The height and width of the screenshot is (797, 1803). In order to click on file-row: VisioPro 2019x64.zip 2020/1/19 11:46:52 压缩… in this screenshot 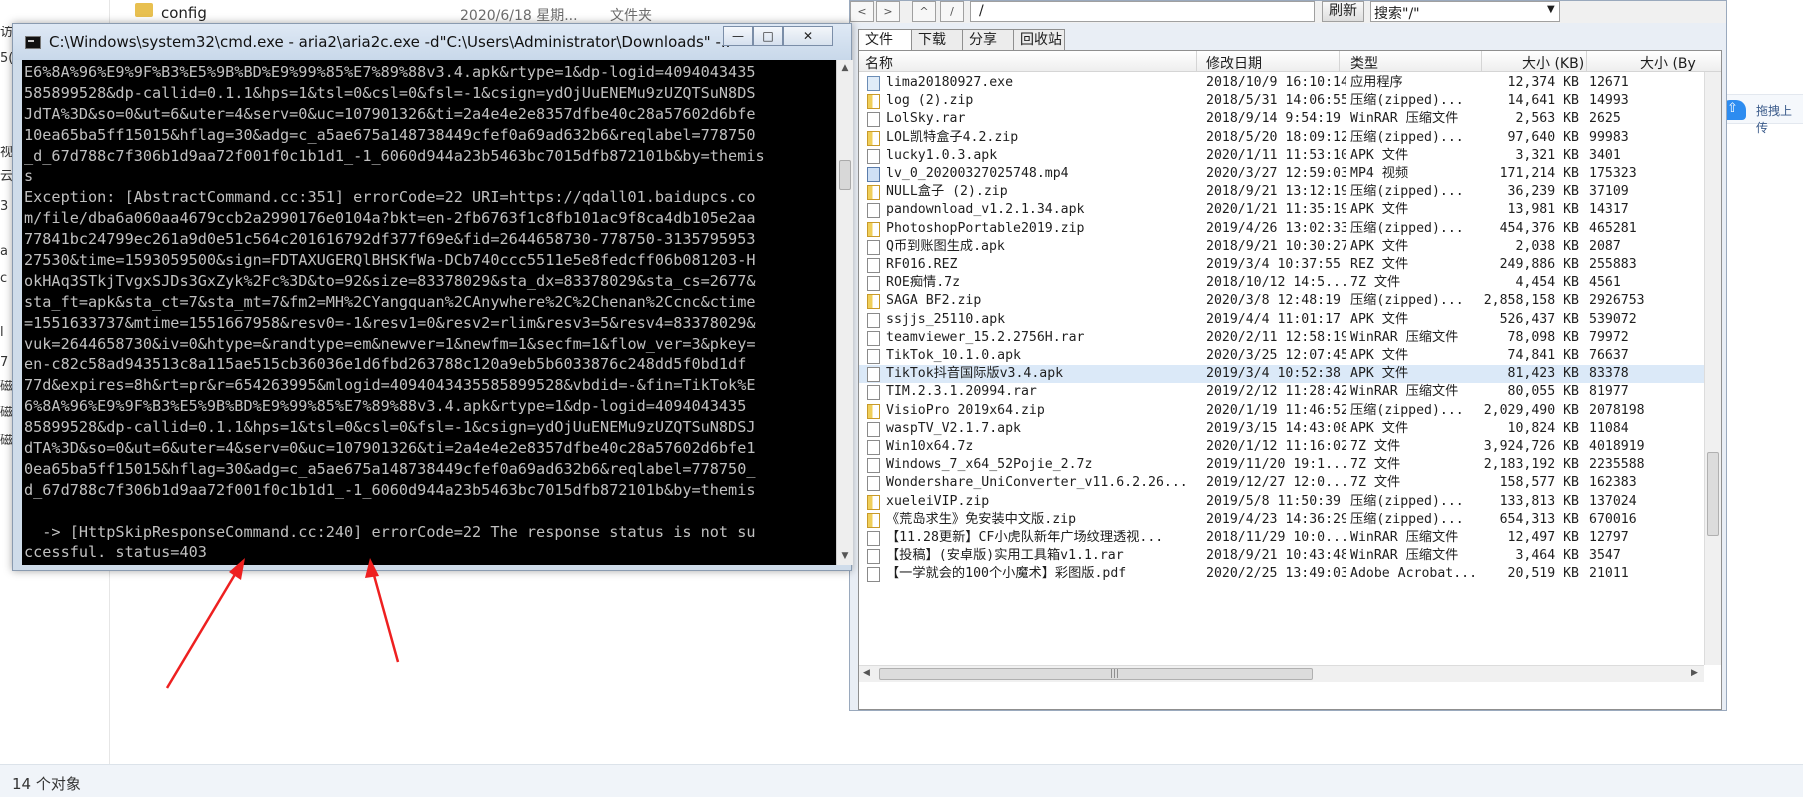, I will do `click(1281, 411)`.